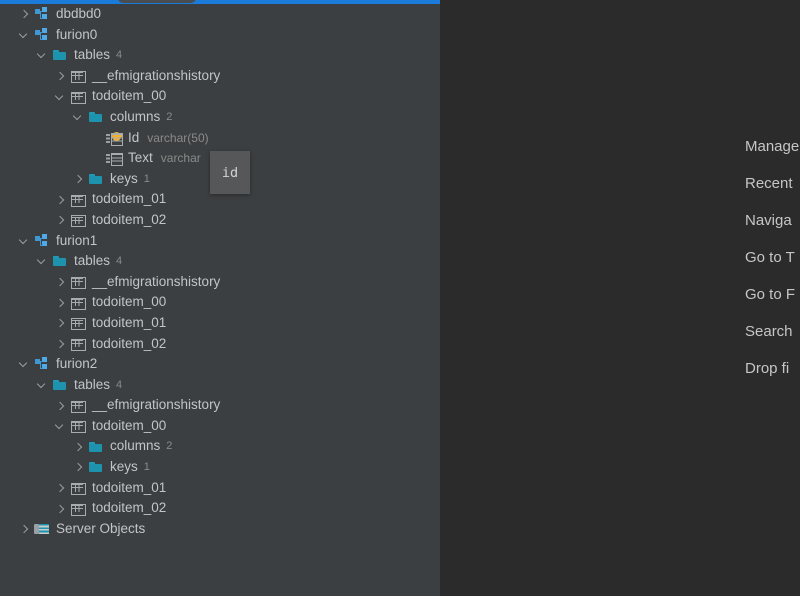 The height and width of the screenshot is (596, 800). What do you see at coordinates (134, 137) in the screenshot?
I see `tree-row-label: Id` at bounding box center [134, 137].